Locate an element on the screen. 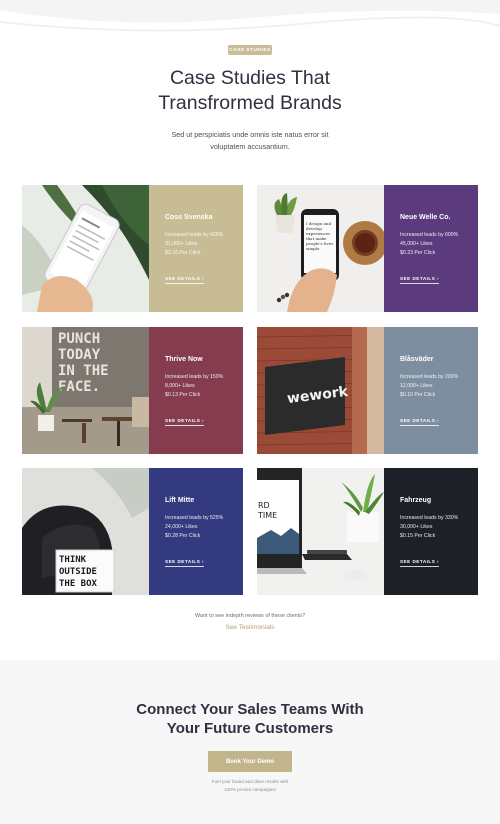 Image resolution: width=500 pixels, height=824 pixels. card-stat: $0.28 Per Click is located at coordinates (183, 536).